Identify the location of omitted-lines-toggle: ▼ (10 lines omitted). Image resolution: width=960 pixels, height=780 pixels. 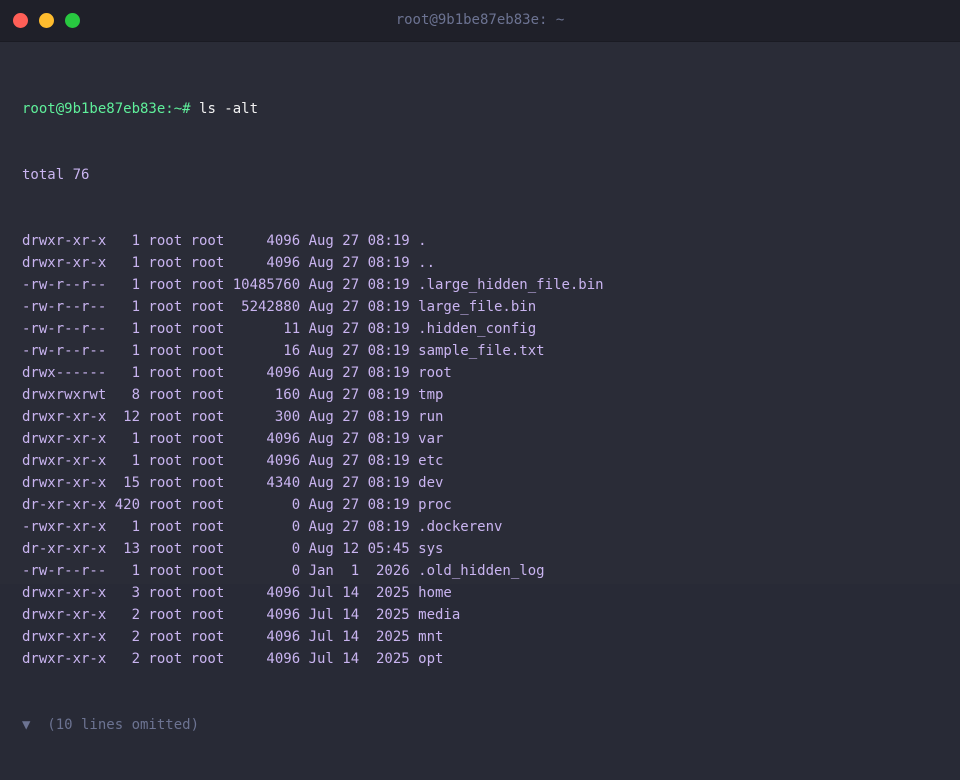
(486, 725).